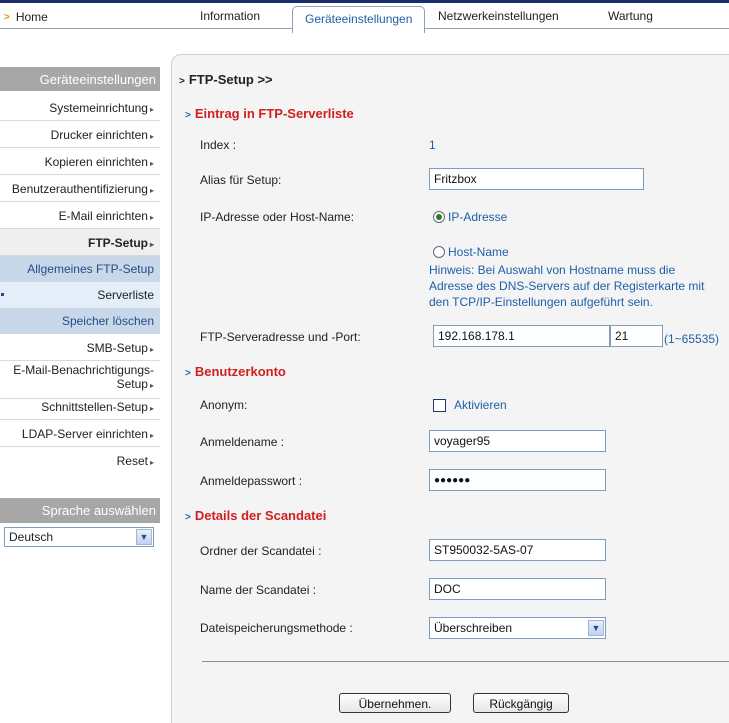 The height and width of the screenshot is (723, 729). Describe the element at coordinates (498, 16) in the screenshot. I see `tab-network-settings: Netzwerkeinstellungen` at that location.